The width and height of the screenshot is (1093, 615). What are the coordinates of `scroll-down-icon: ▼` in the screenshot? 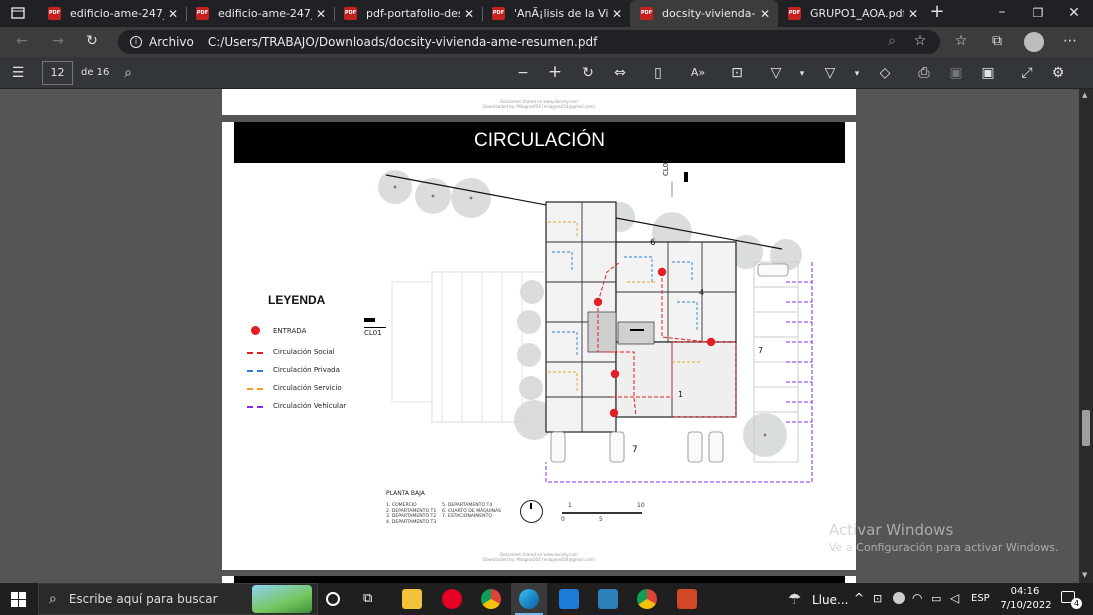 It's located at (1084, 575).